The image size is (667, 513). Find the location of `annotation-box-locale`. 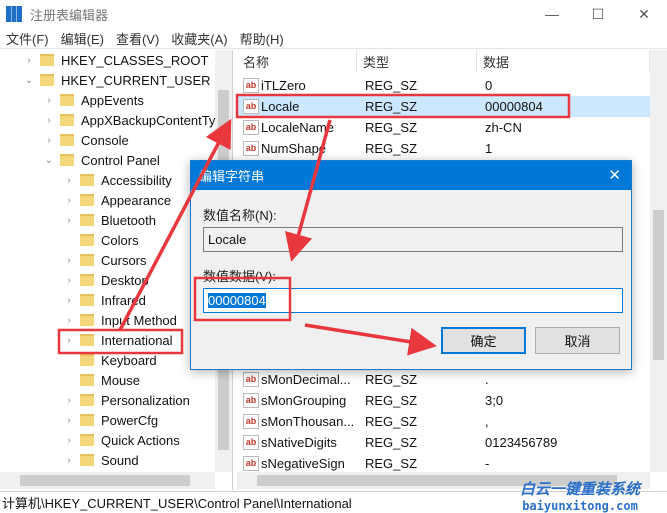

annotation-box-locale is located at coordinates (403, 106).